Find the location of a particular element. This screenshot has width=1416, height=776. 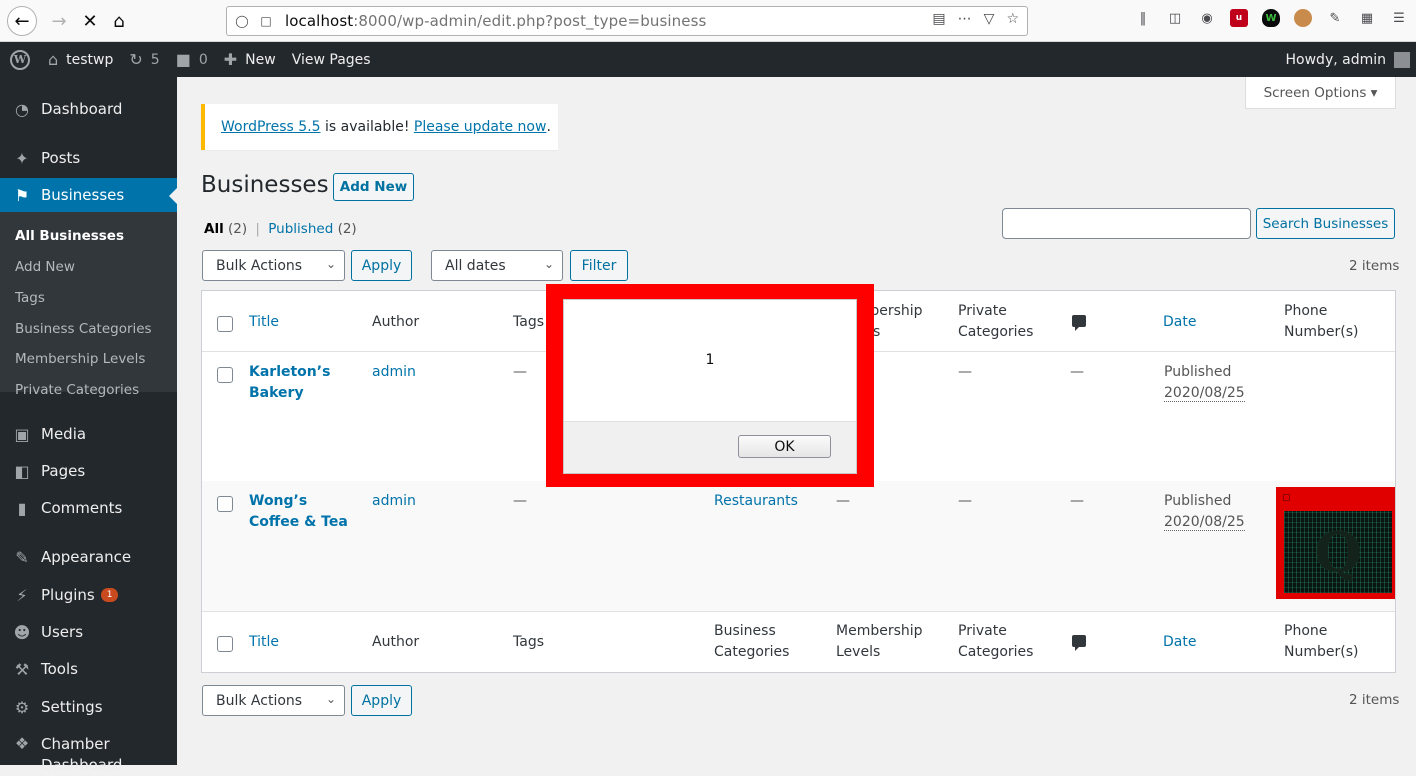

submenu-add-new: Add New is located at coordinates (45, 267).